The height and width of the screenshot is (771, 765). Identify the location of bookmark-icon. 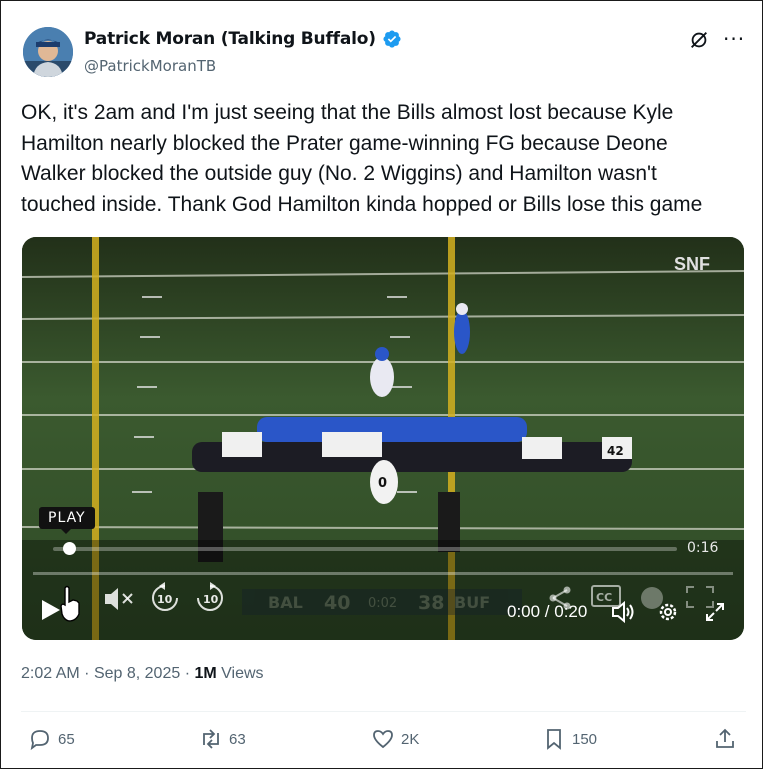
(554, 739).